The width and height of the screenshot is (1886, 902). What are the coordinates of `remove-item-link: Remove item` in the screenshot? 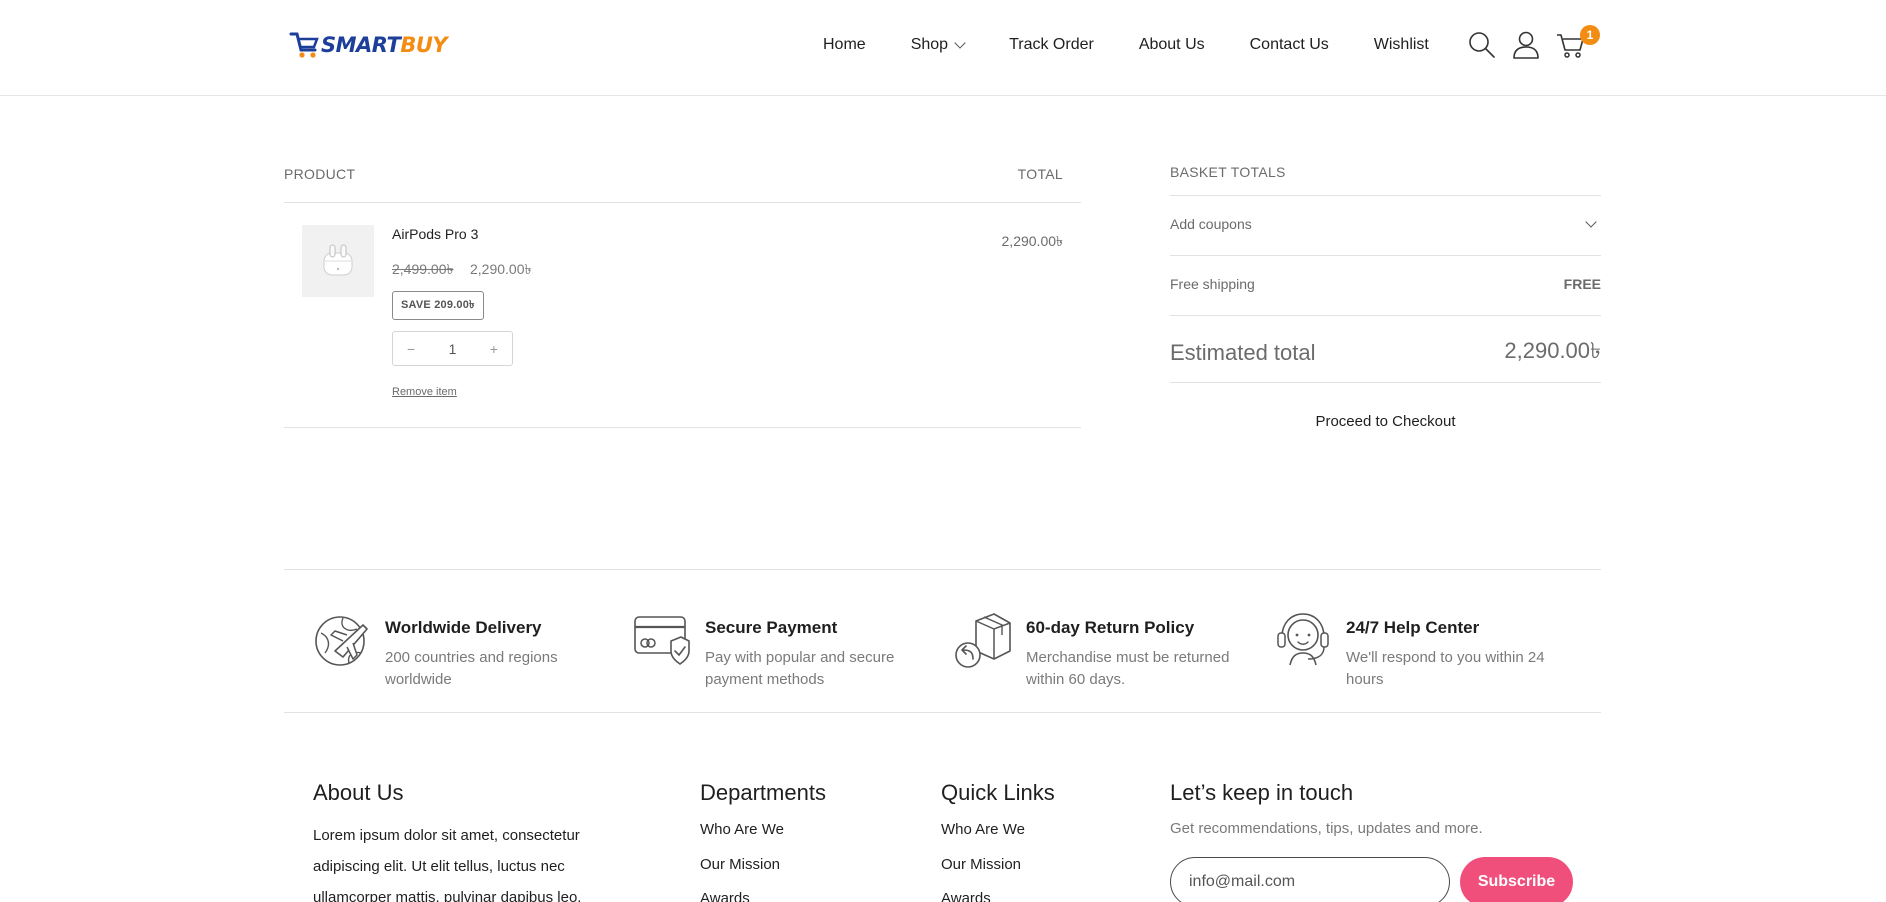 It's located at (424, 392).